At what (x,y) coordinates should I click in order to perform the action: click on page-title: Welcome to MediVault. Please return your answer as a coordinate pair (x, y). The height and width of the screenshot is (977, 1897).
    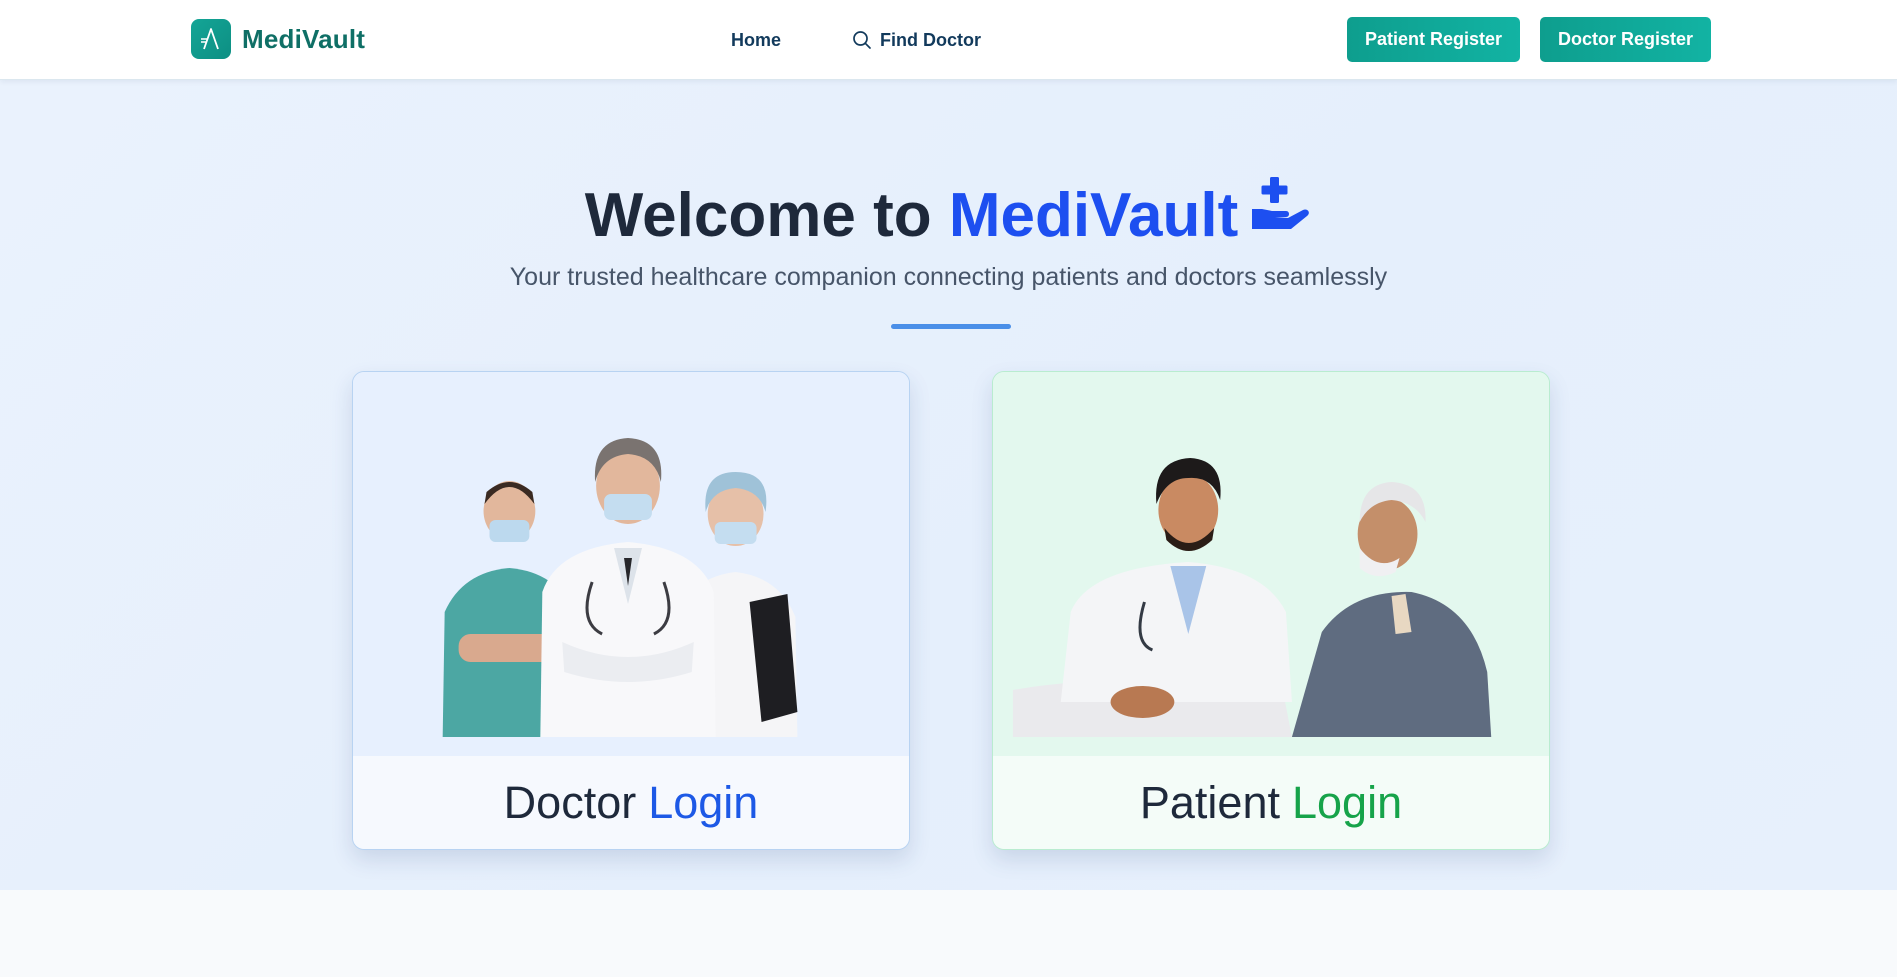
    Looking at the image, I should click on (948, 216).